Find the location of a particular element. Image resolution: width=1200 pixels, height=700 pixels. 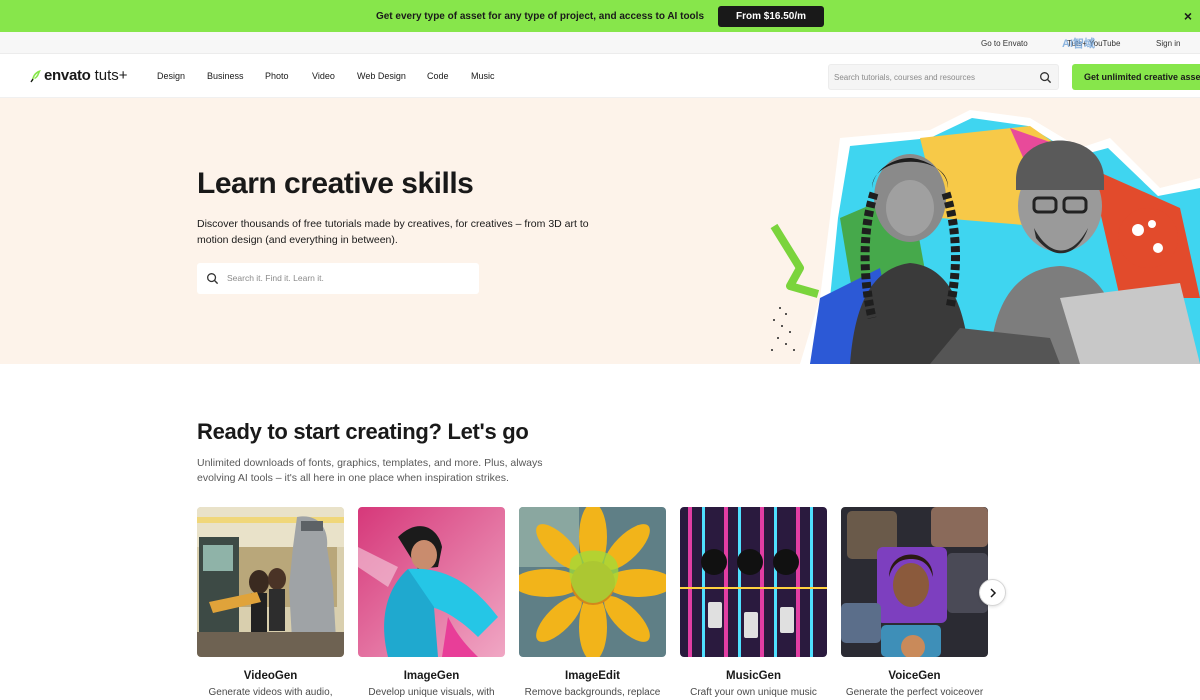

card-musicgen: MusicGen Craft your own unique music is located at coordinates (753, 602).